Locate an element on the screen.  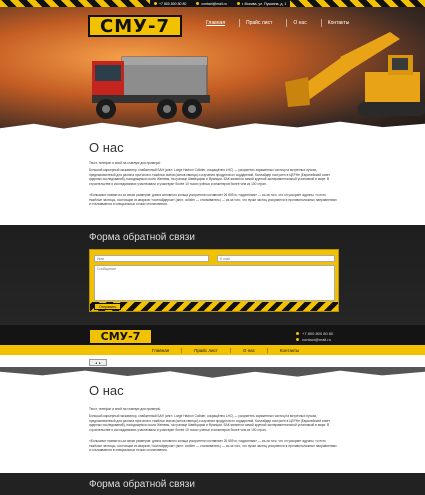
top-phone: +7 800 800 80 80 is located at coordinates (170, 4).